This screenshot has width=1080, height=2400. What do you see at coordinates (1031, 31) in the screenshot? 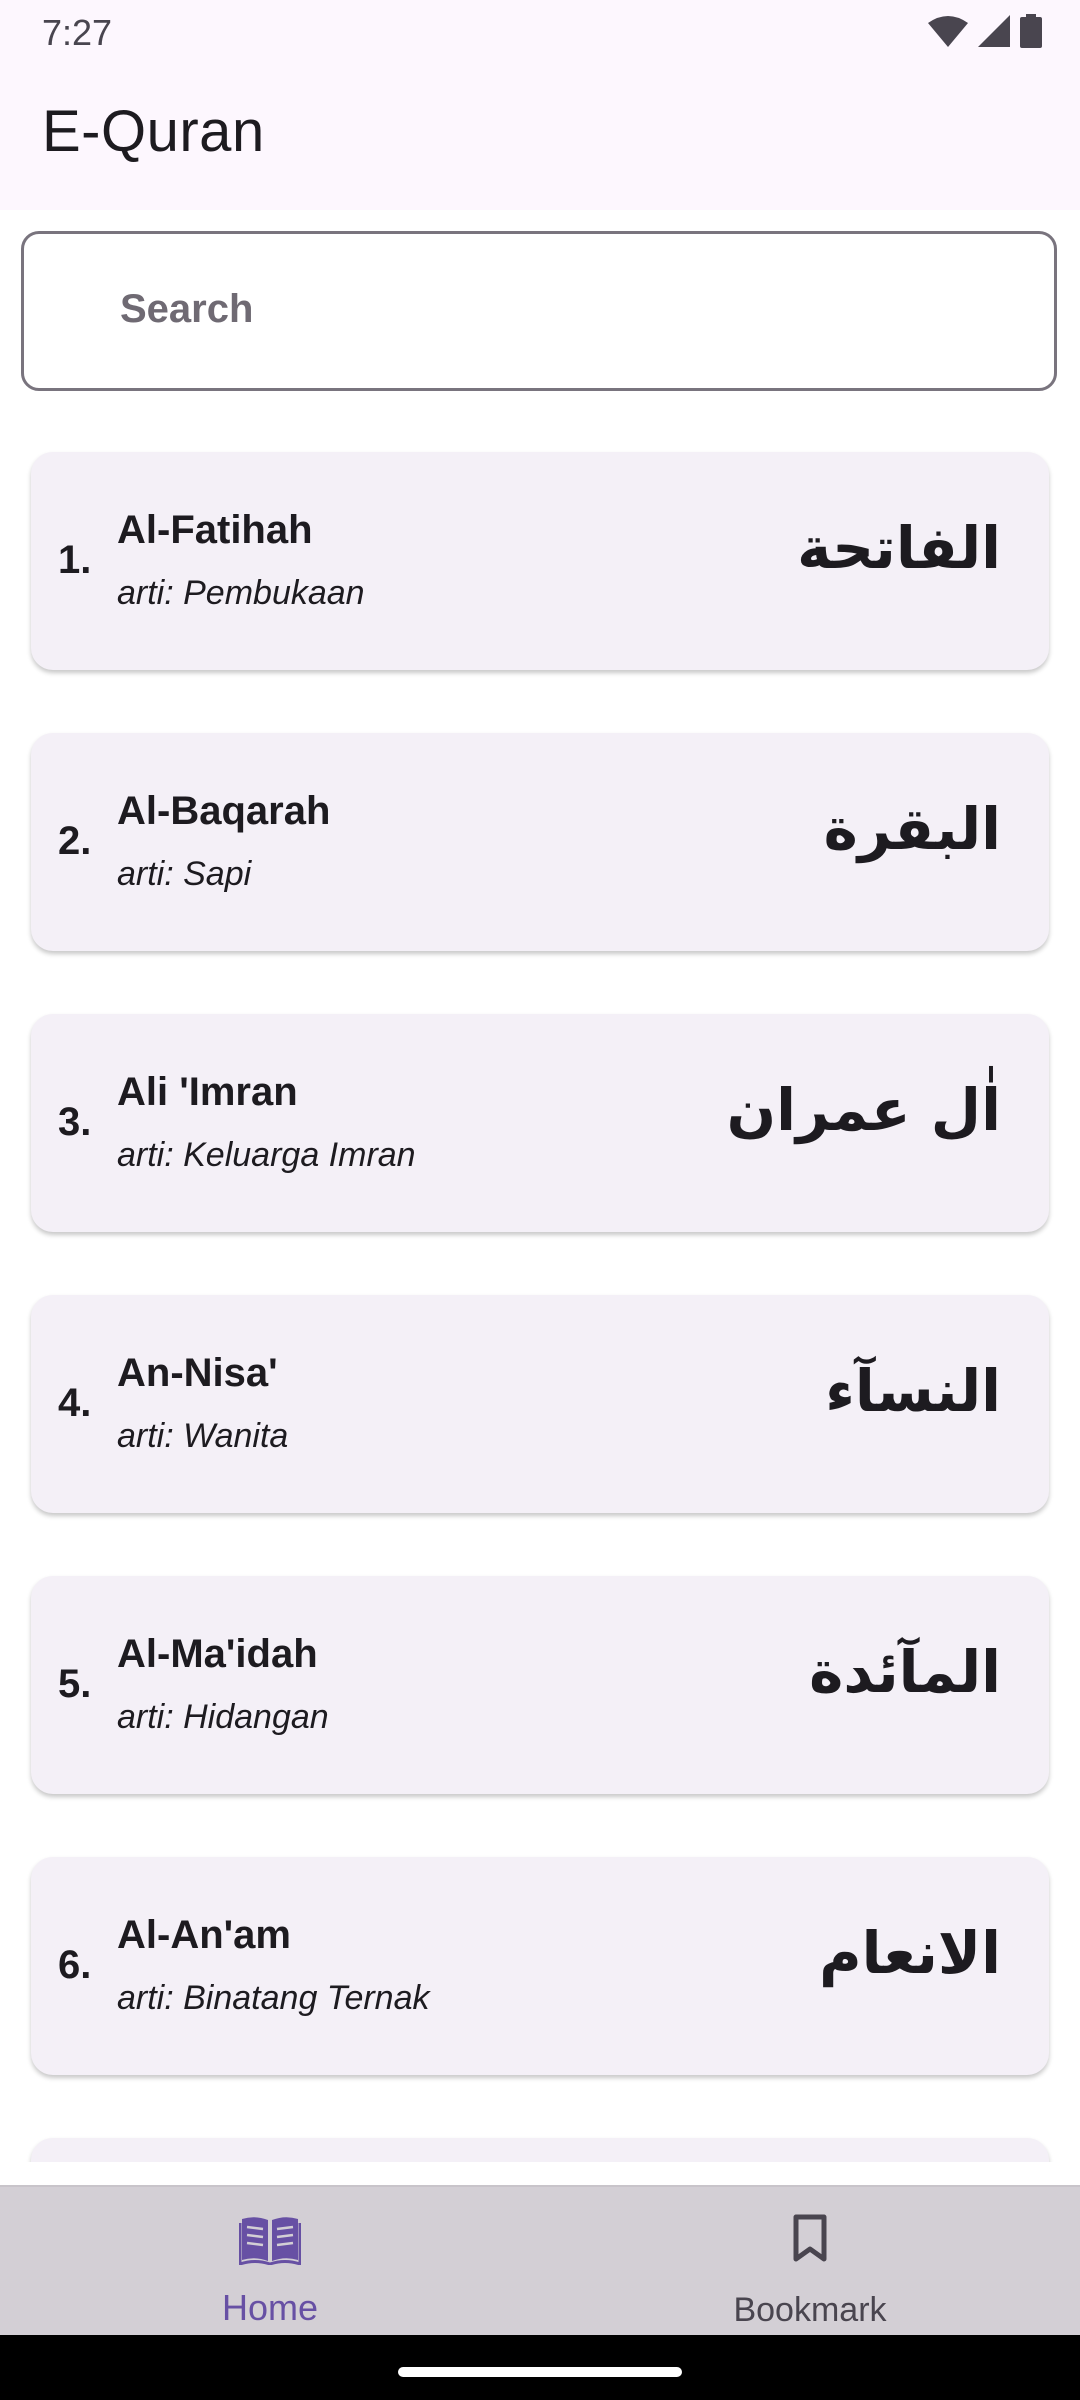
I see `battery-icon` at bounding box center [1031, 31].